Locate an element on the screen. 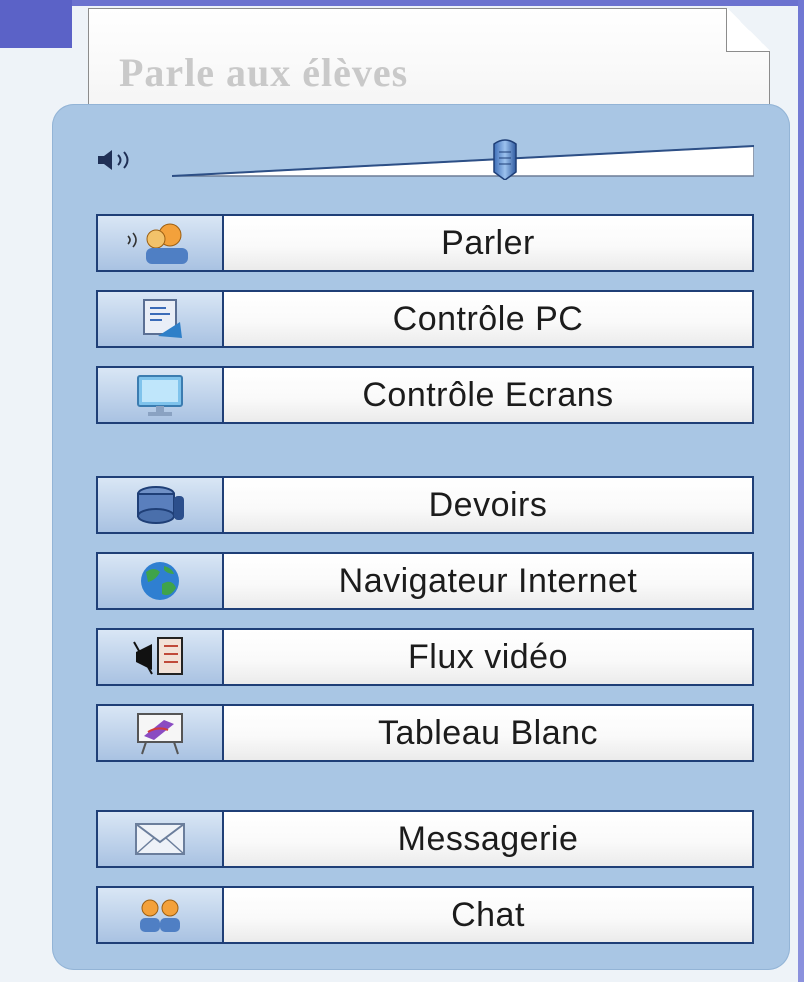 The height and width of the screenshot is (982, 804). volume-slider is located at coordinates (463, 162).